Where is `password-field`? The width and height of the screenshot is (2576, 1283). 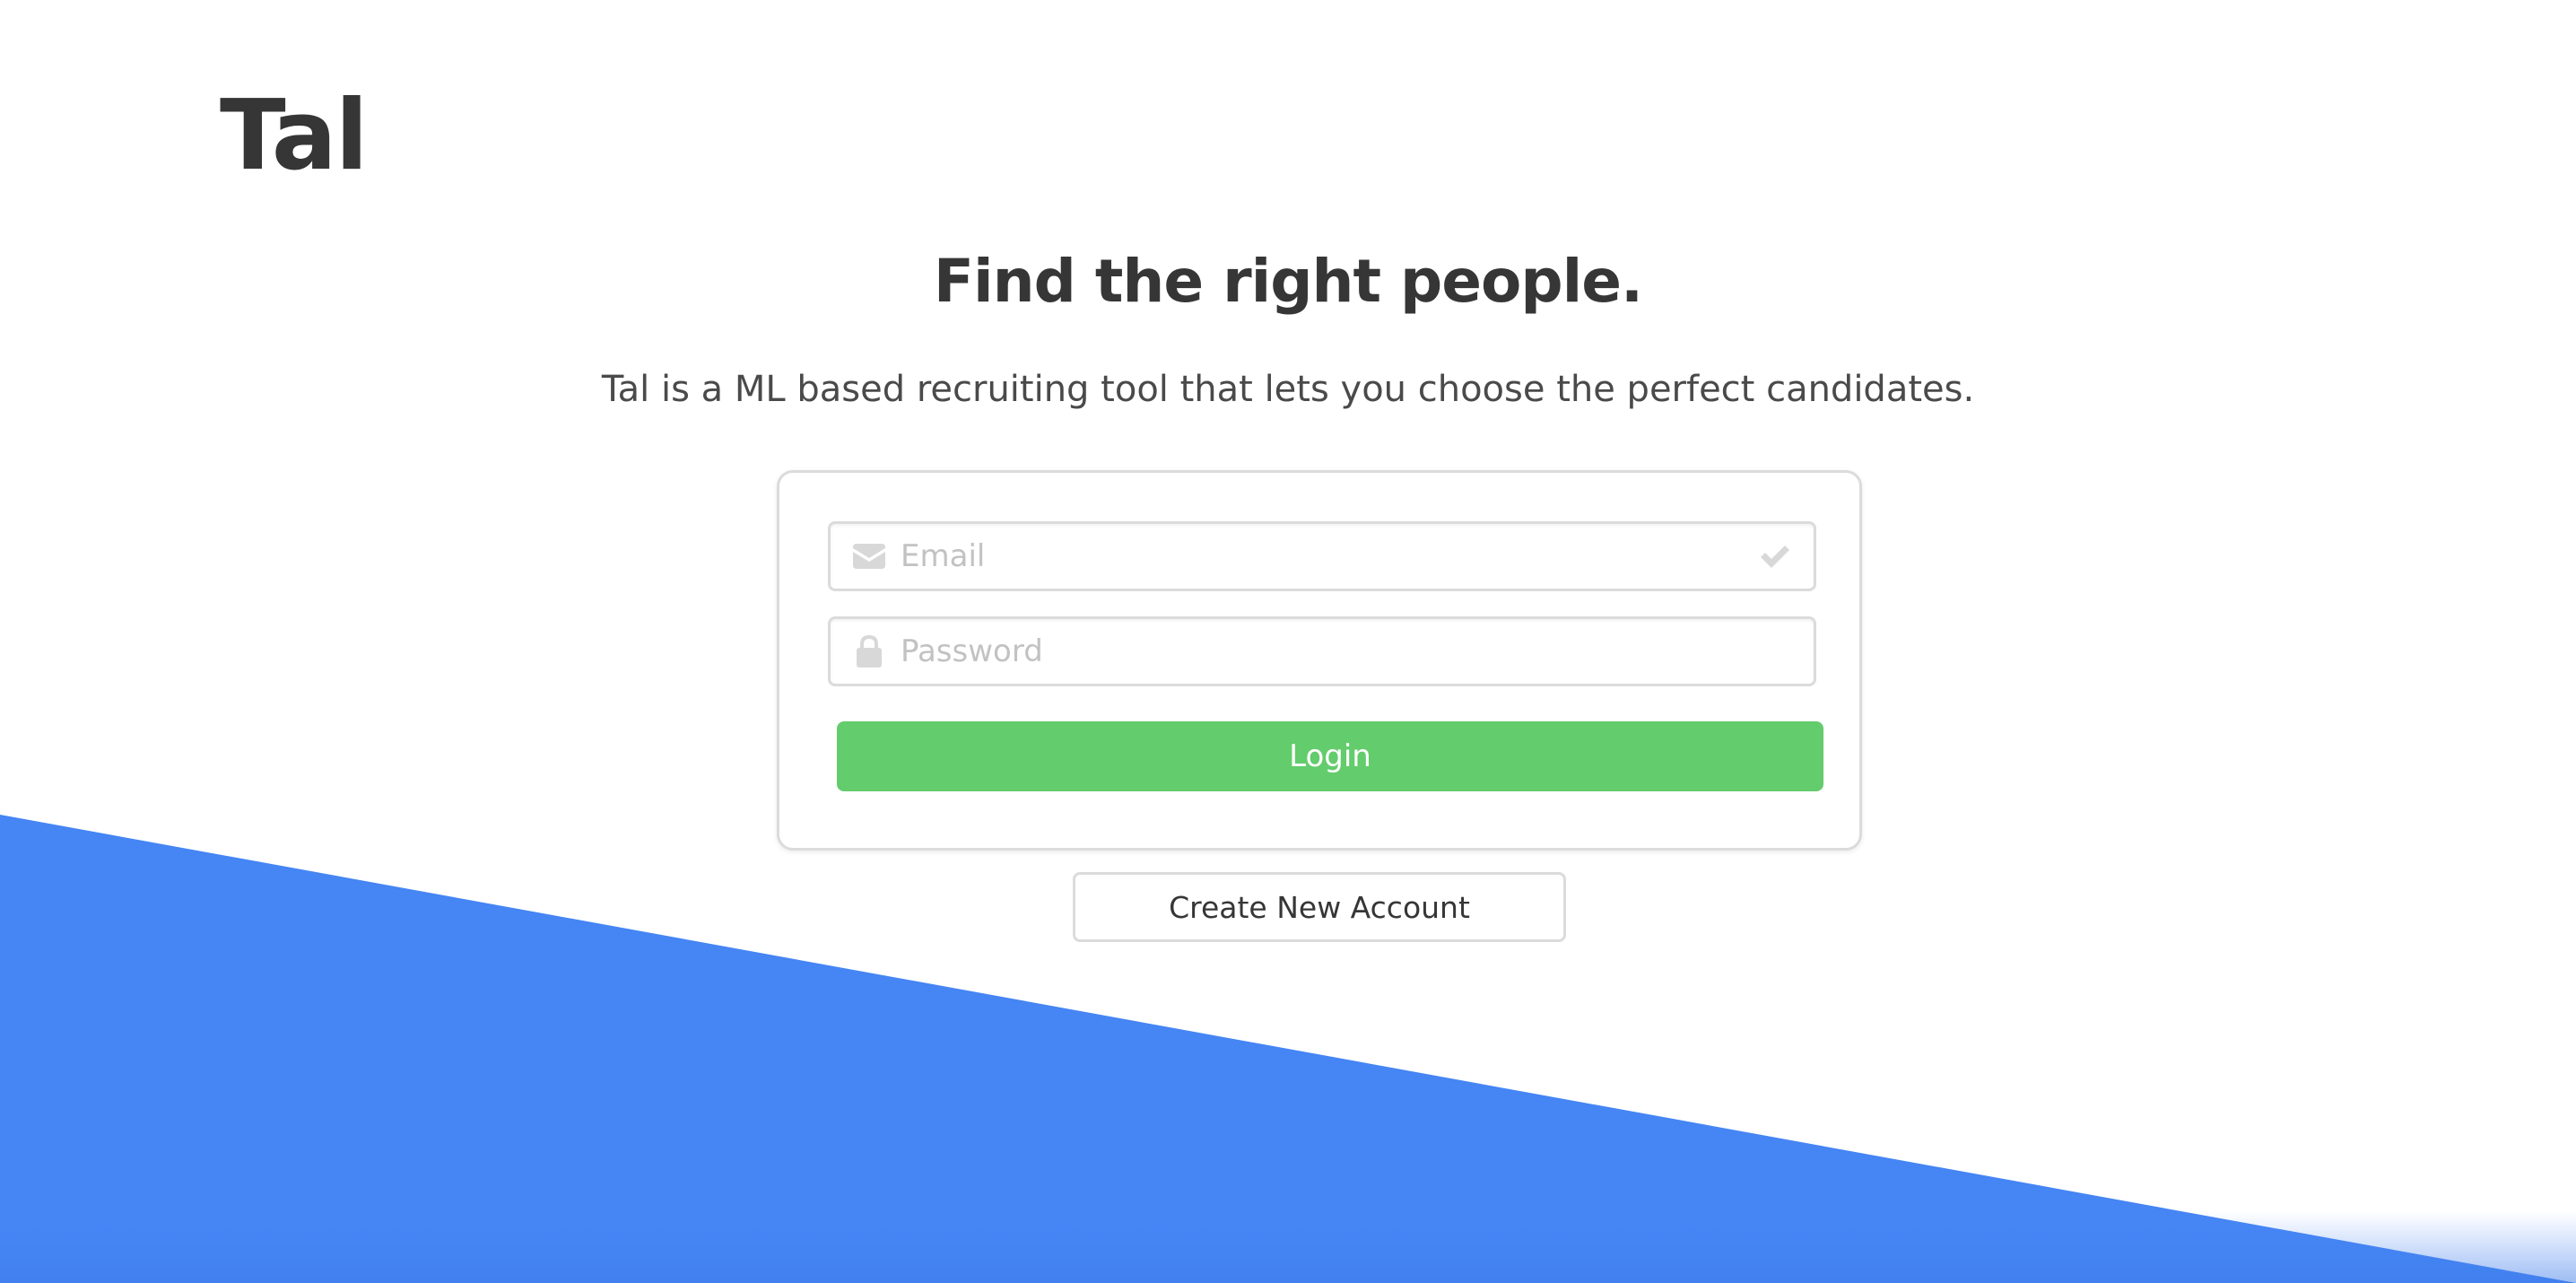 password-field is located at coordinates (1322, 651).